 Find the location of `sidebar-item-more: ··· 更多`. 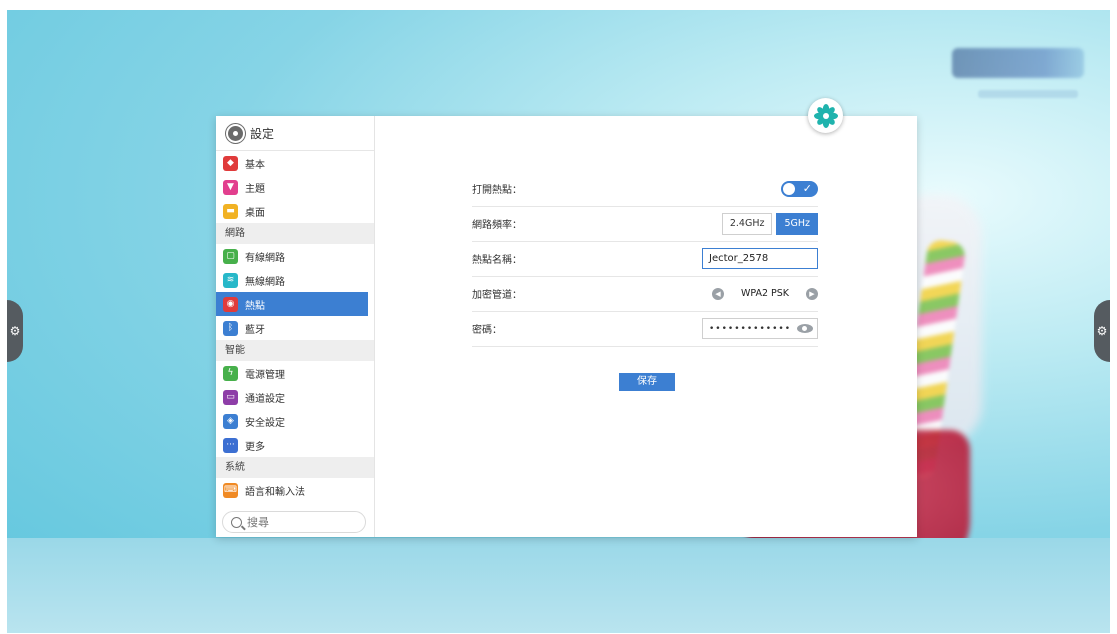

sidebar-item-more: ··· 更多 is located at coordinates (295, 445).